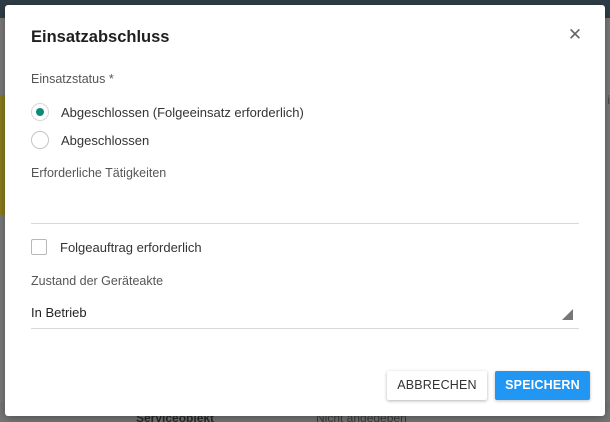  What do you see at coordinates (305, 313) in the screenshot?
I see `device-state-select: In Betrieb` at bounding box center [305, 313].